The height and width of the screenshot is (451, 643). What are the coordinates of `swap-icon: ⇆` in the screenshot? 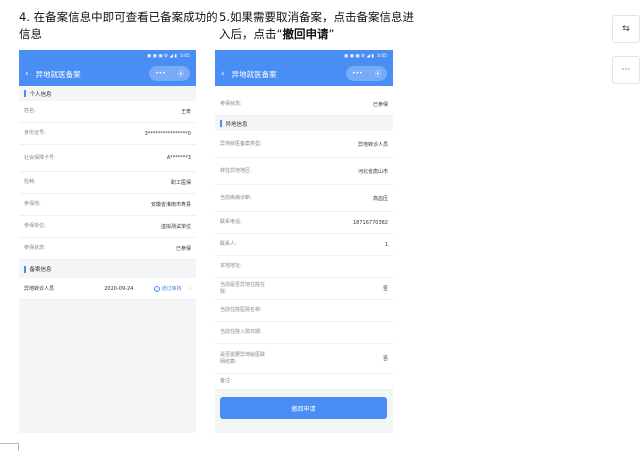 It's located at (626, 29).